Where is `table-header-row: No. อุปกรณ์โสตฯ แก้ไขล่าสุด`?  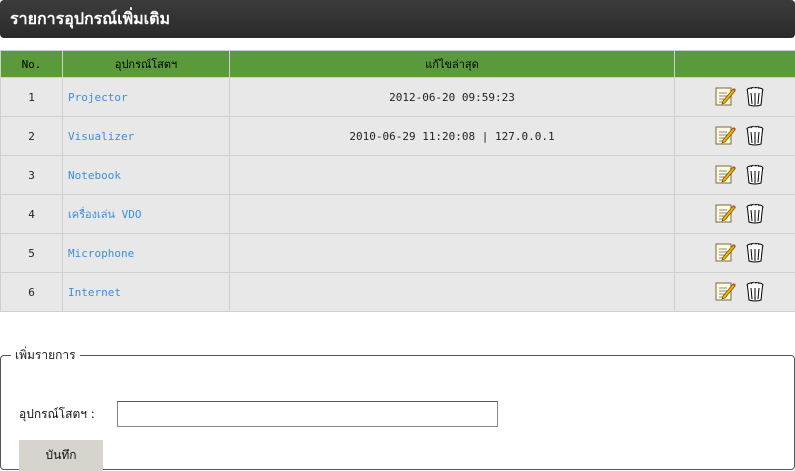 table-header-row: No. อุปกรณ์โสตฯ แก้ไขล่าสุด is located at coordinates (398, 64).